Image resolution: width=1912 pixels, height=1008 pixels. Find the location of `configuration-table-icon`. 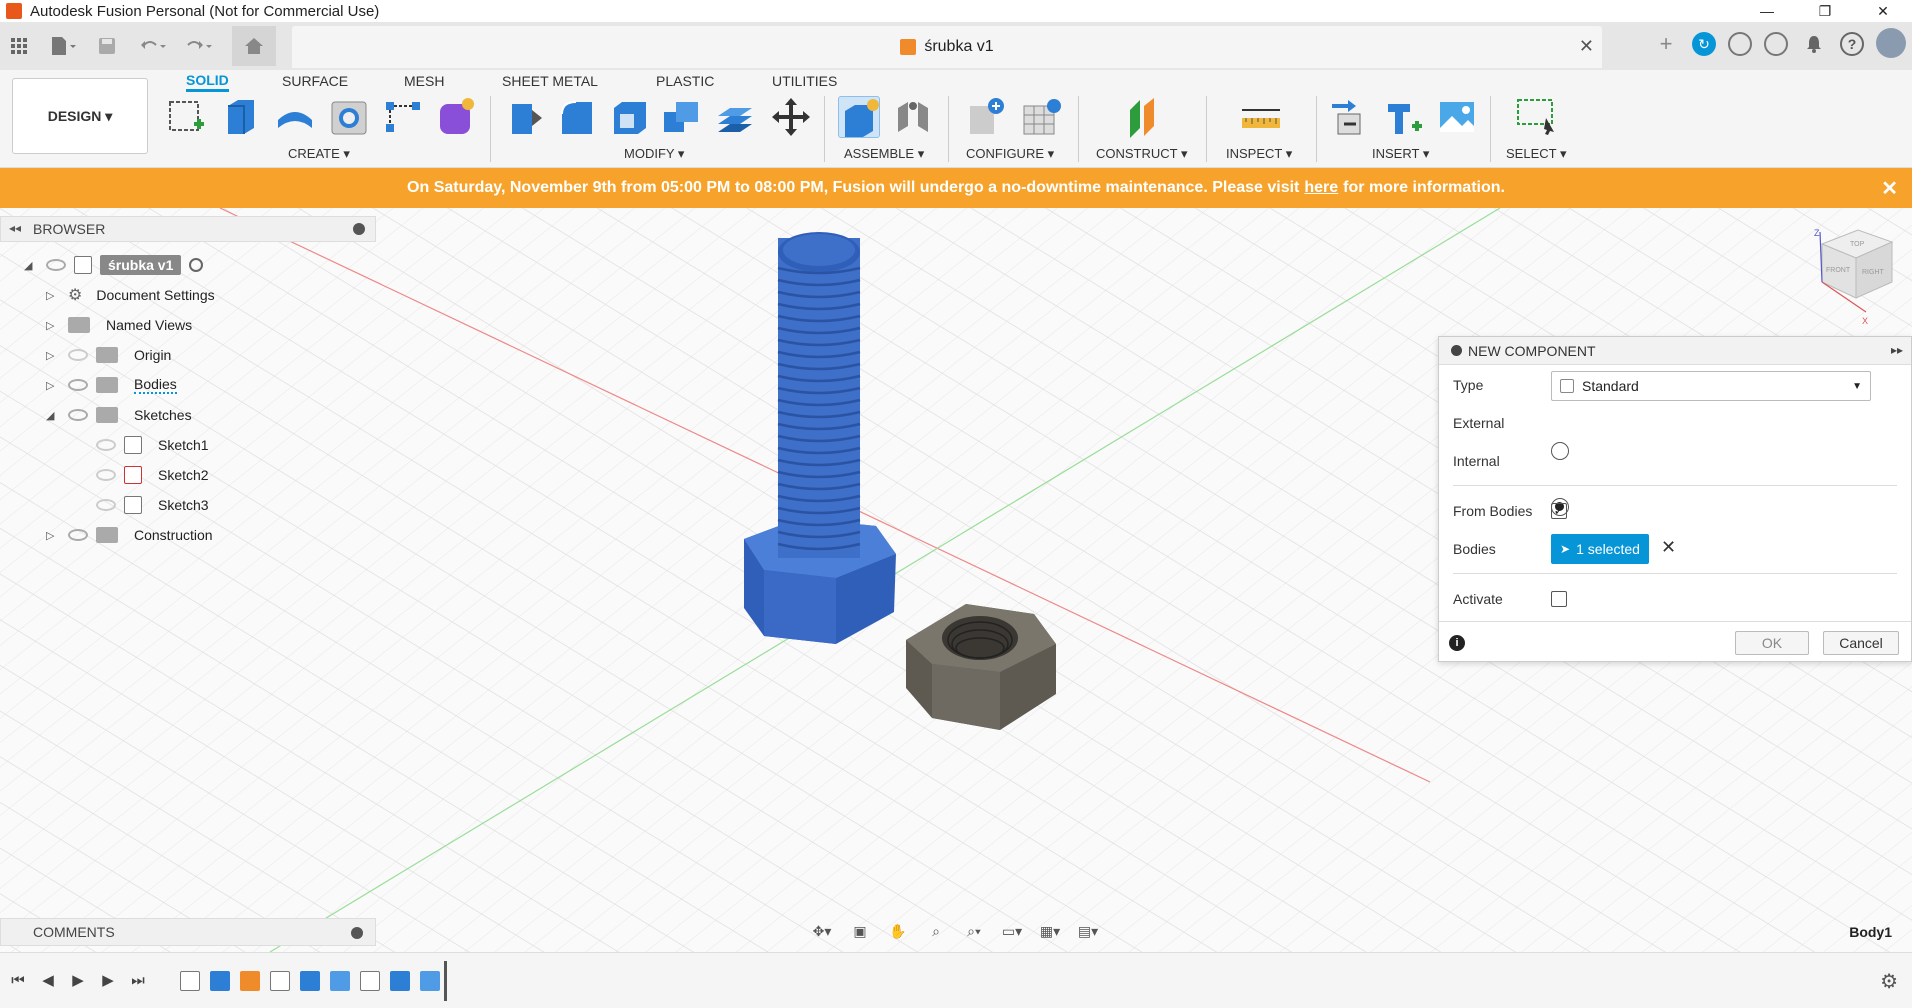

configuration-table-icon is located at coordinates (1041, 117).